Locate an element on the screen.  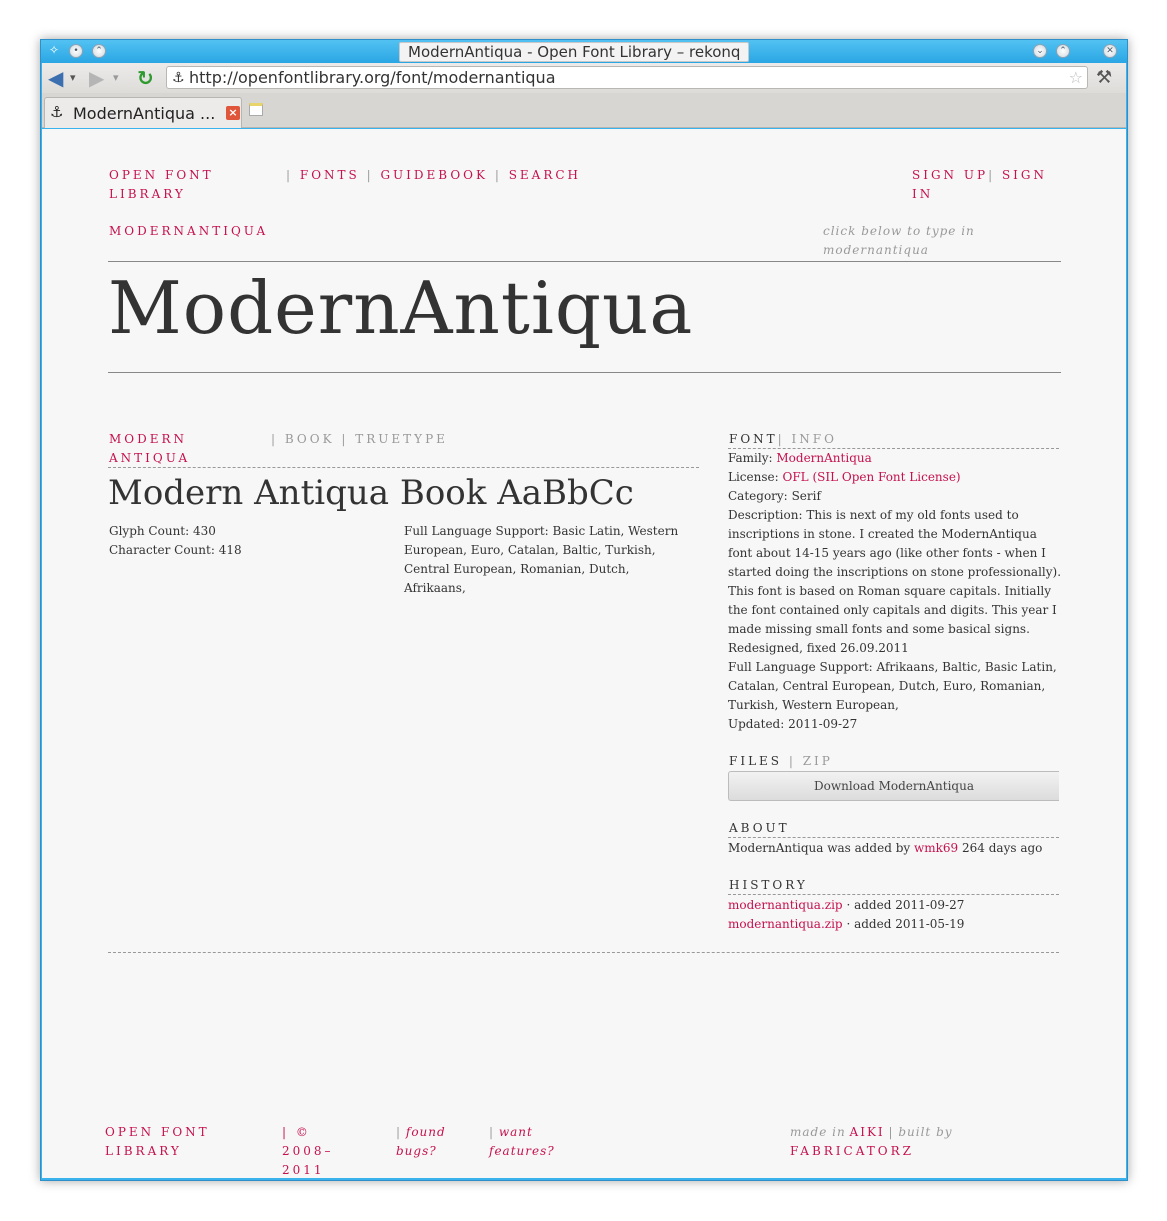
aiki-link: AIKI is located at coordinates (867, 1132).